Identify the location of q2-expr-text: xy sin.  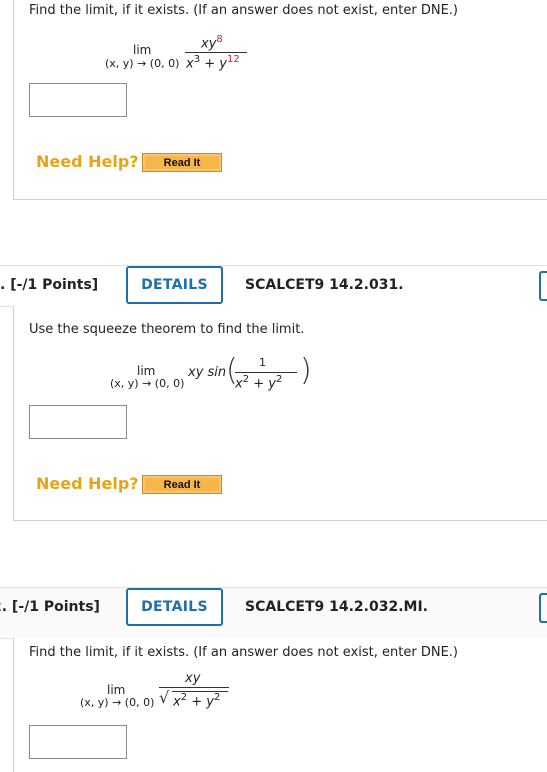
(207, 372).